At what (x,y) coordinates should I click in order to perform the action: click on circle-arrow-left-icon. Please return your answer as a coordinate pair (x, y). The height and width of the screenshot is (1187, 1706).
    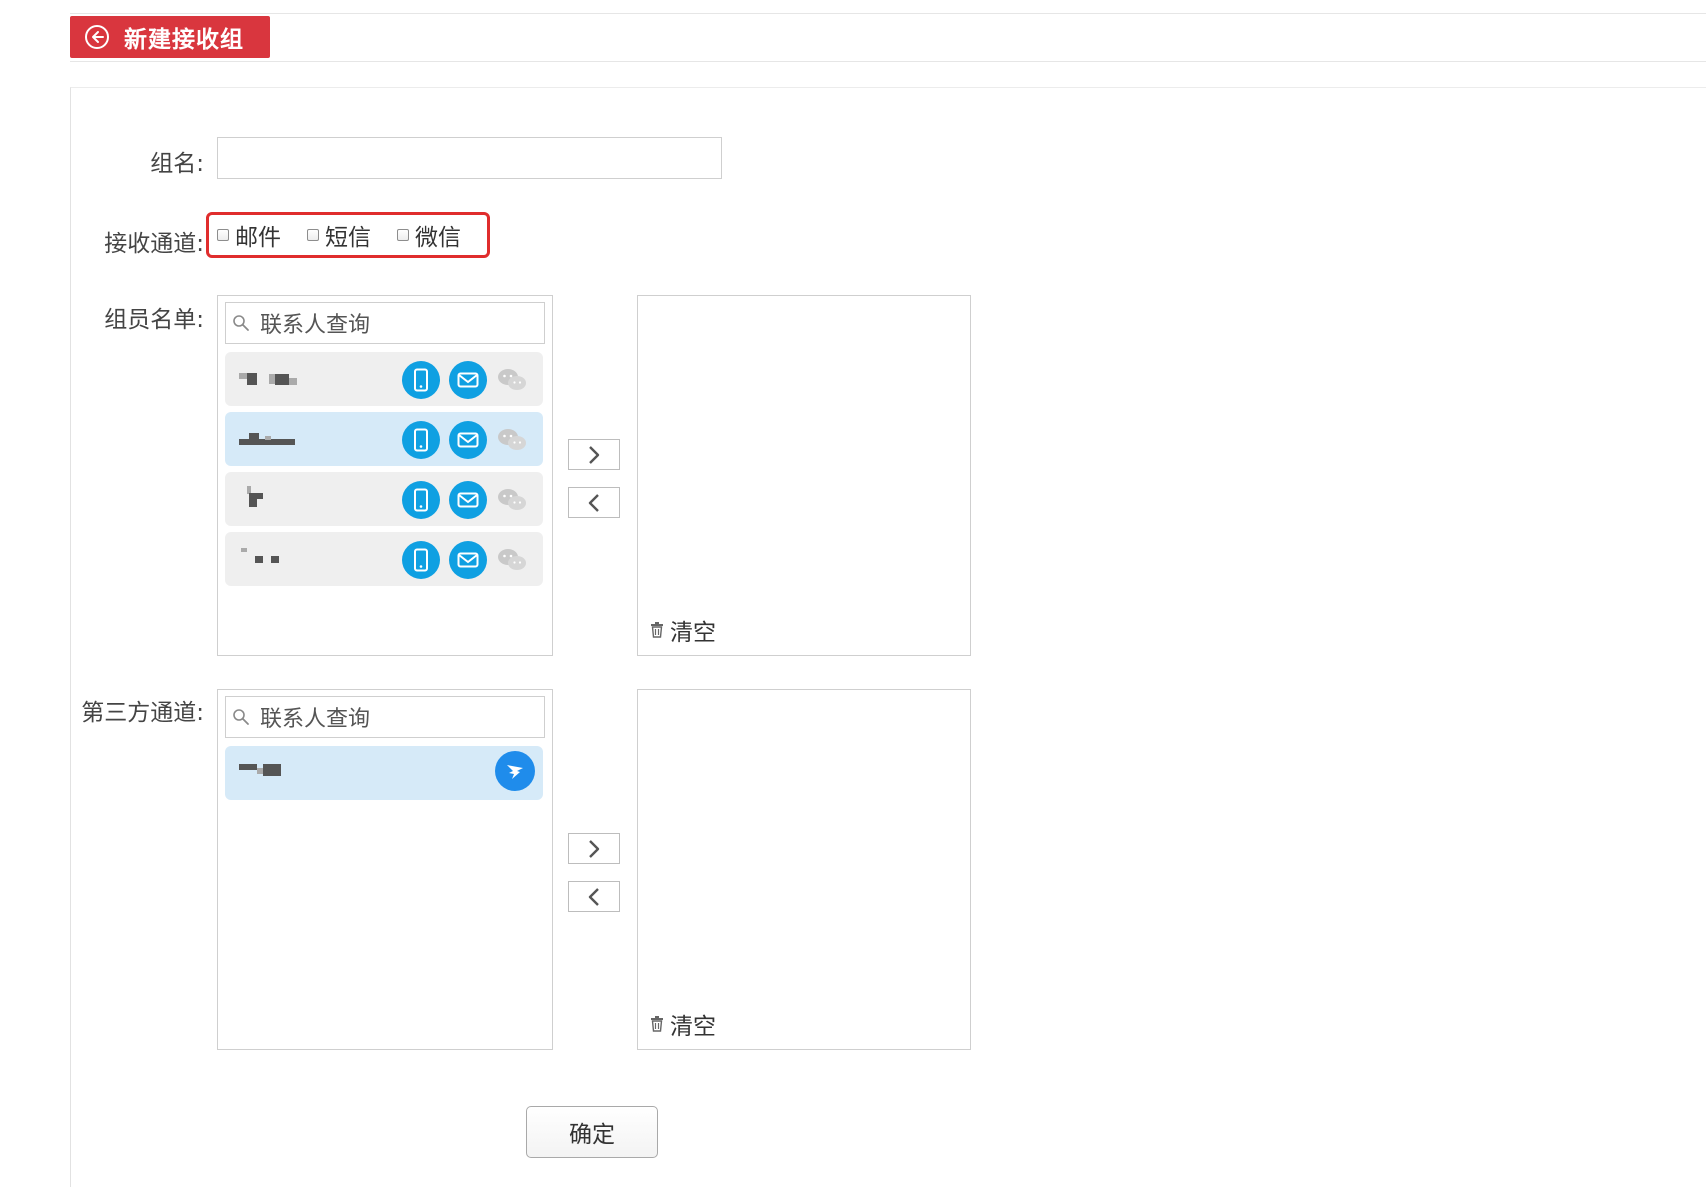
    Looking at the image, I should click on (97, 37).